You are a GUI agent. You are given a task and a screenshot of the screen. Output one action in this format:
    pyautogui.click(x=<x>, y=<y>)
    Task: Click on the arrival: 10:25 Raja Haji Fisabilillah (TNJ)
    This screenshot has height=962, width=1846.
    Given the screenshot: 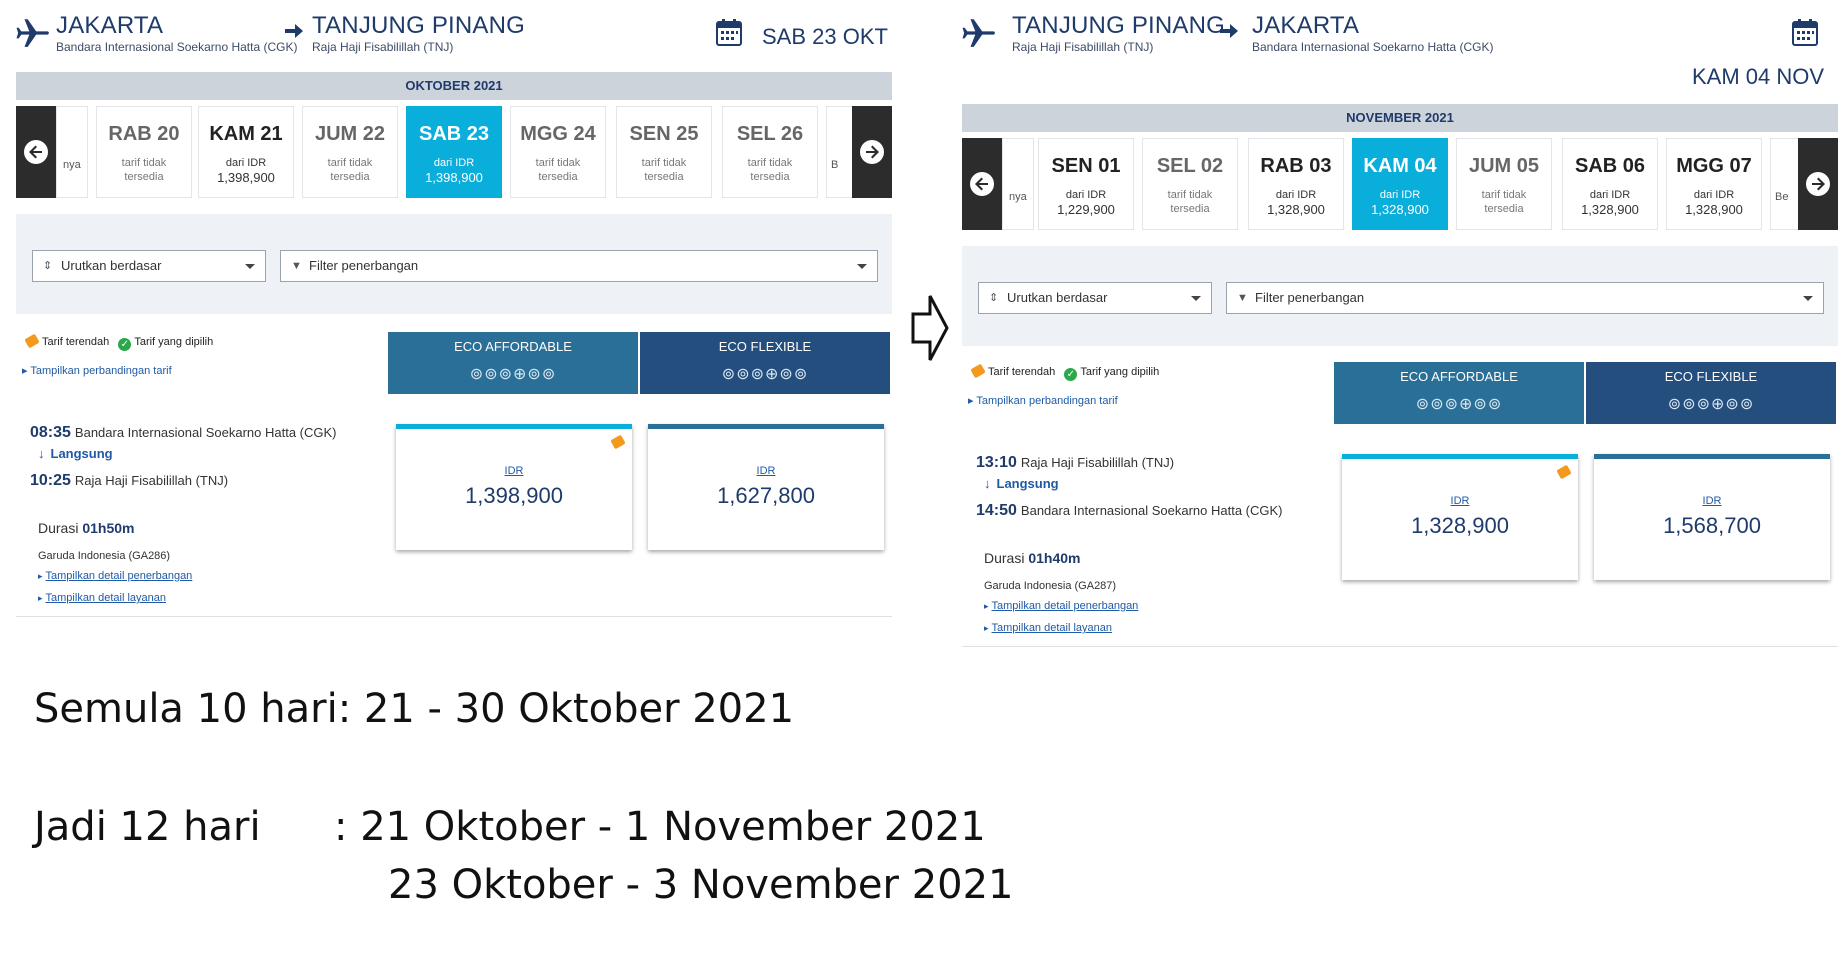 What is the action you would take?
    pyautogui.click(x=129, y=480)
    